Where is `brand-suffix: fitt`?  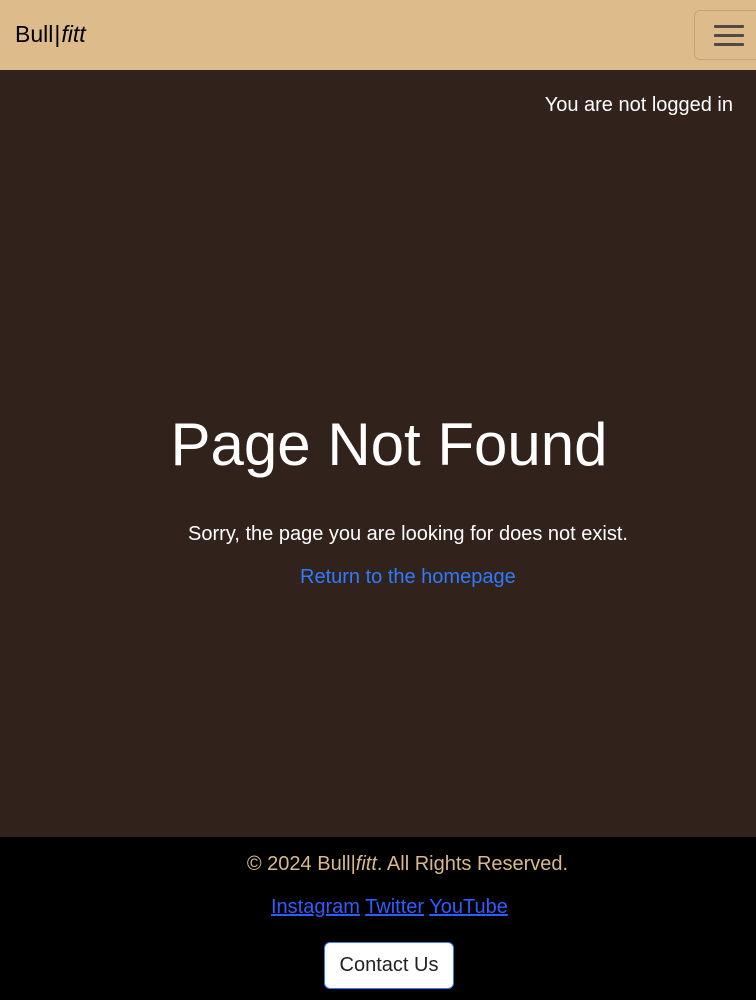 brand-suffix: fitt is located at coordinates (73, 34).